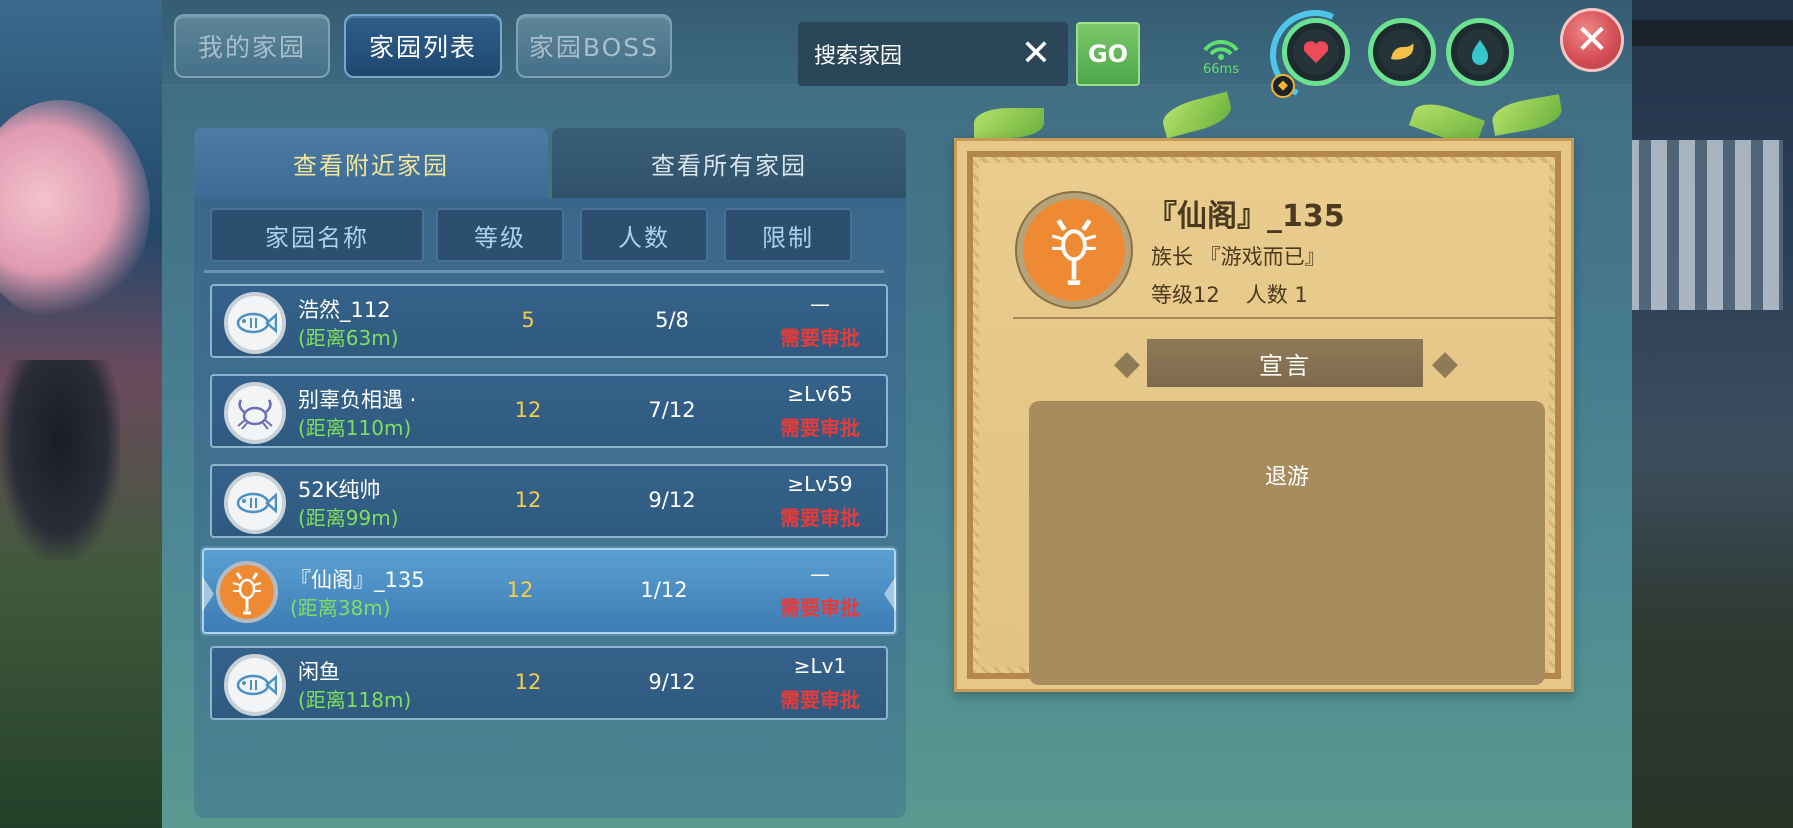 Image resolution: width=1793 pixels, height=828 pixels. Describe the element at coordinates (319, 672) in the screenshot. I see `homestead-name: 闲鱼` at that location.